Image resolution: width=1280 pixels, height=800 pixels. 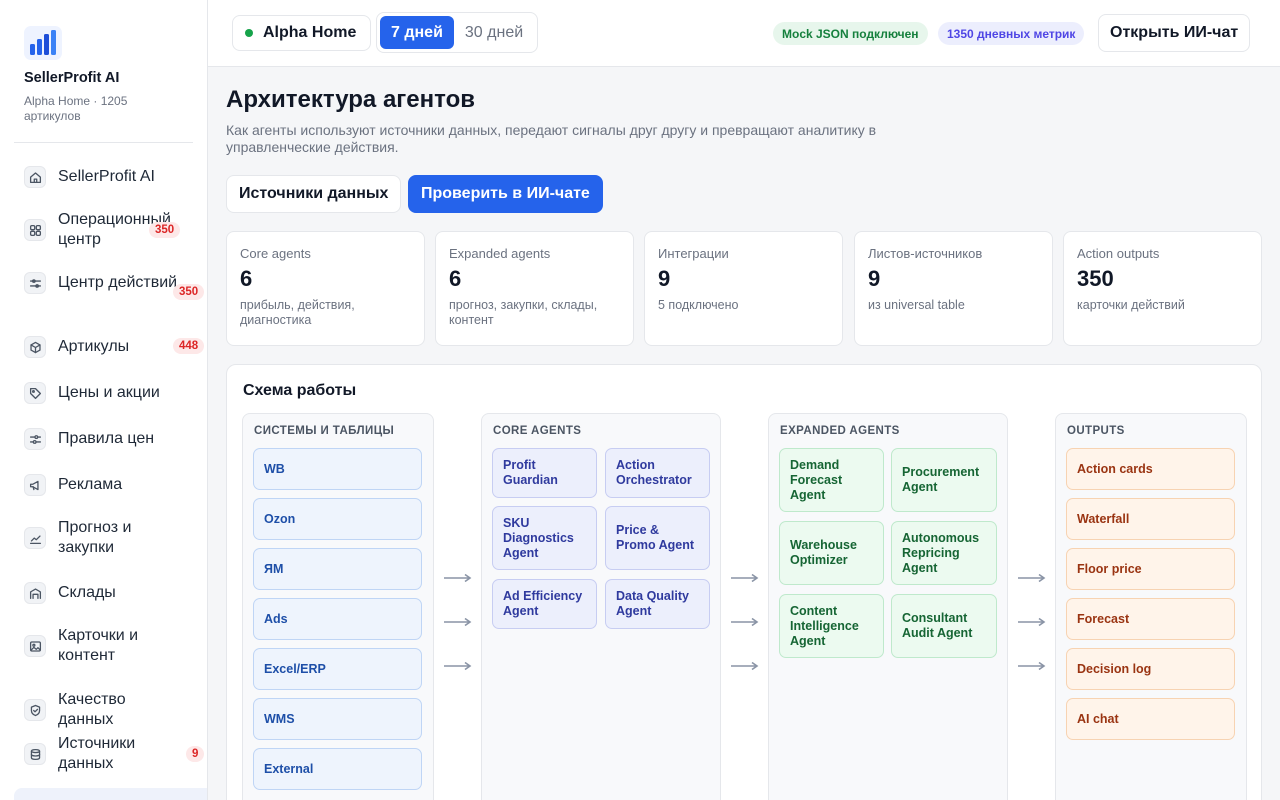 What do you see at coordinates (118, 282) in the screenshot?
I see `sidebar-item-label: Центр действий` at bounding box center [118, 282].